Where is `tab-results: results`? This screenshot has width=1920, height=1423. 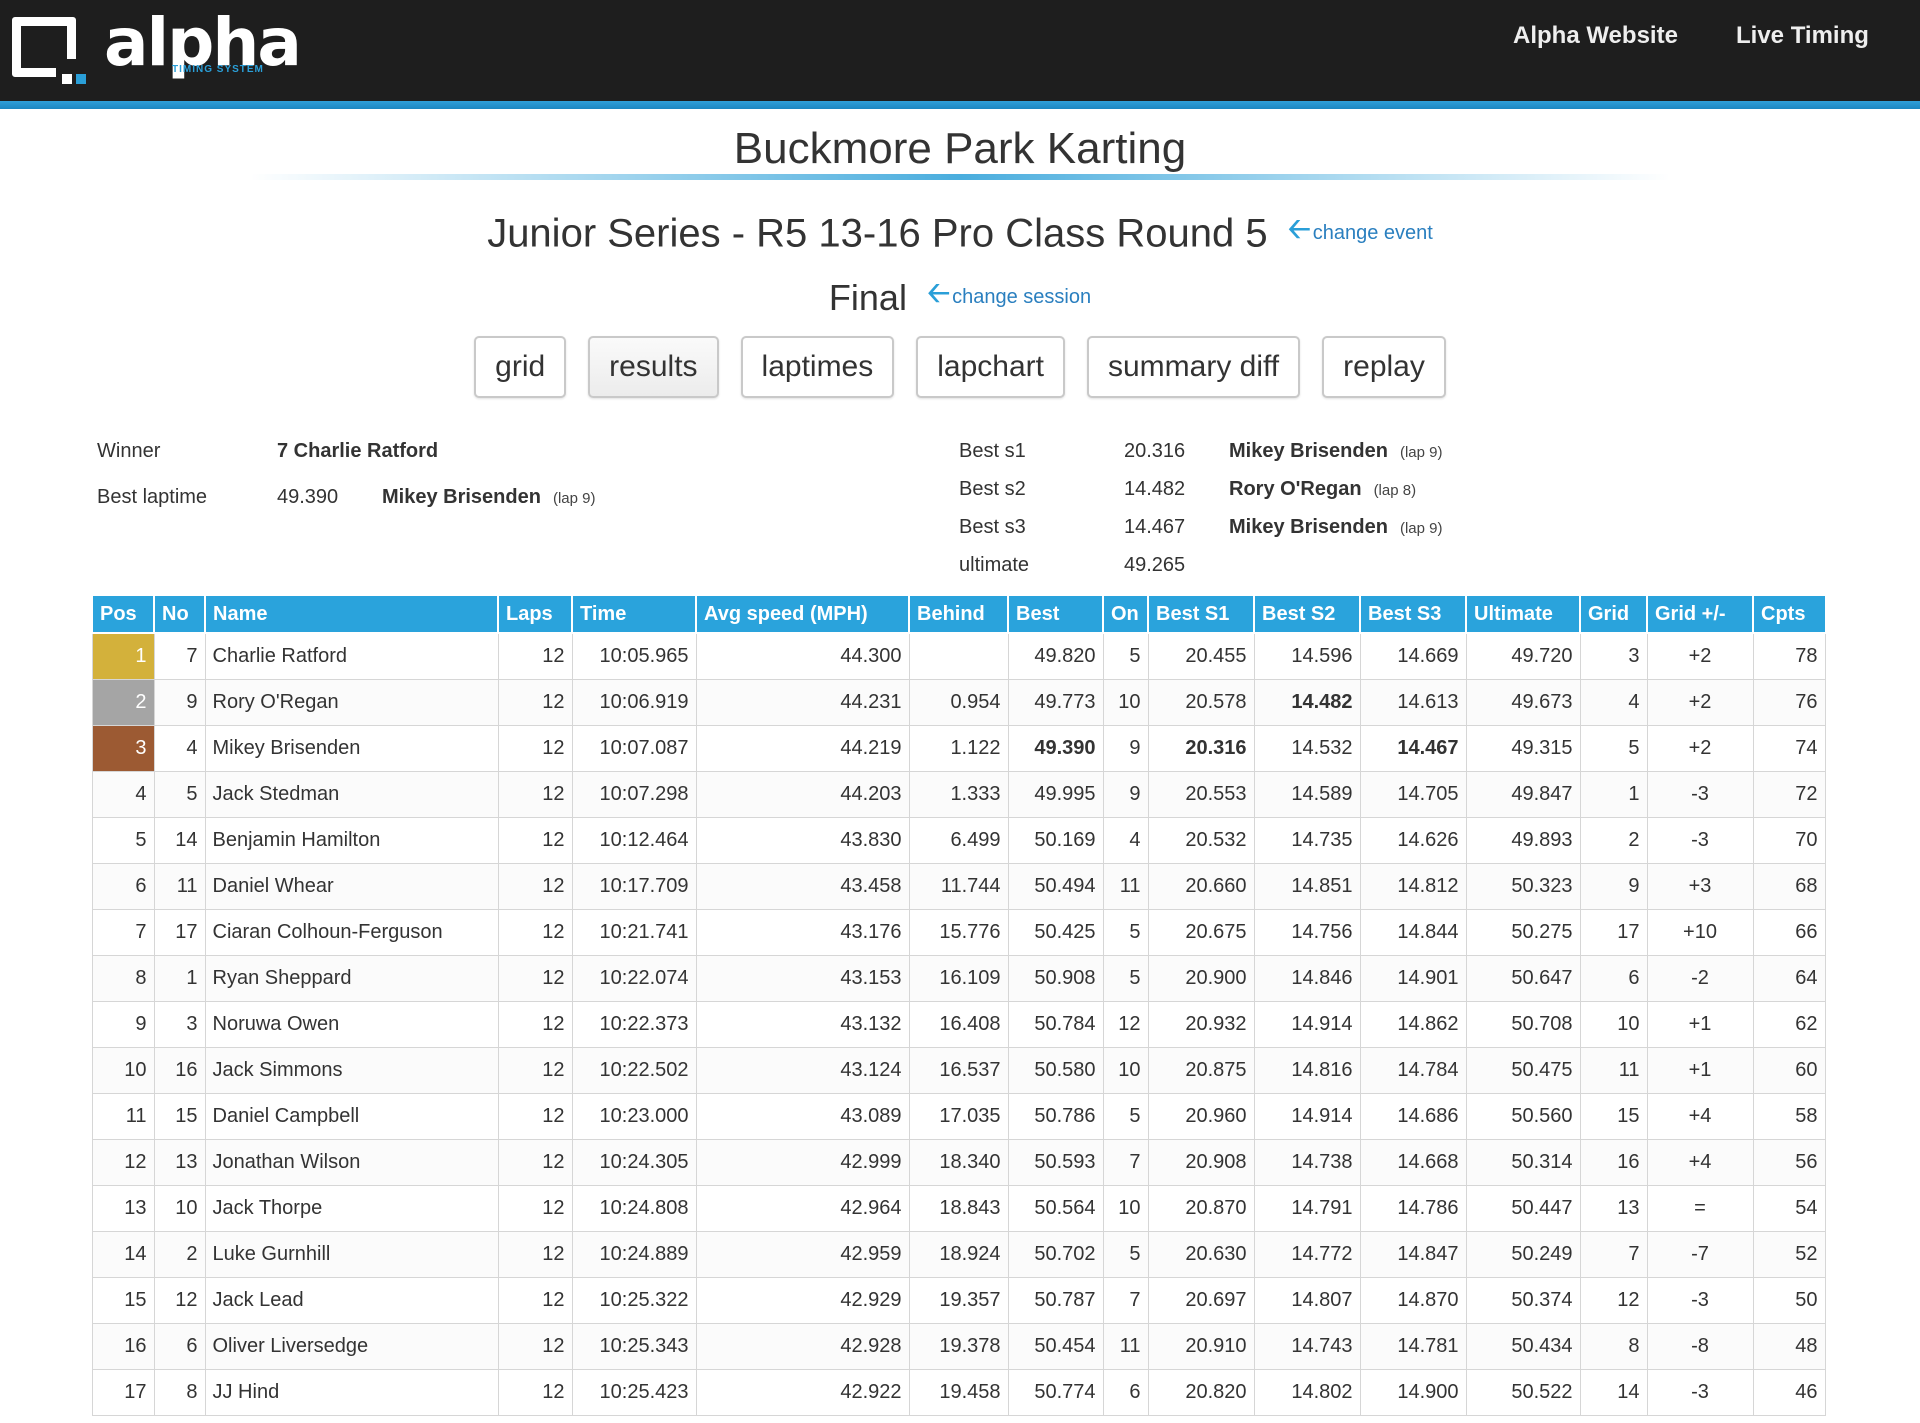 tab-results: results is located at coordinates (653, 367).